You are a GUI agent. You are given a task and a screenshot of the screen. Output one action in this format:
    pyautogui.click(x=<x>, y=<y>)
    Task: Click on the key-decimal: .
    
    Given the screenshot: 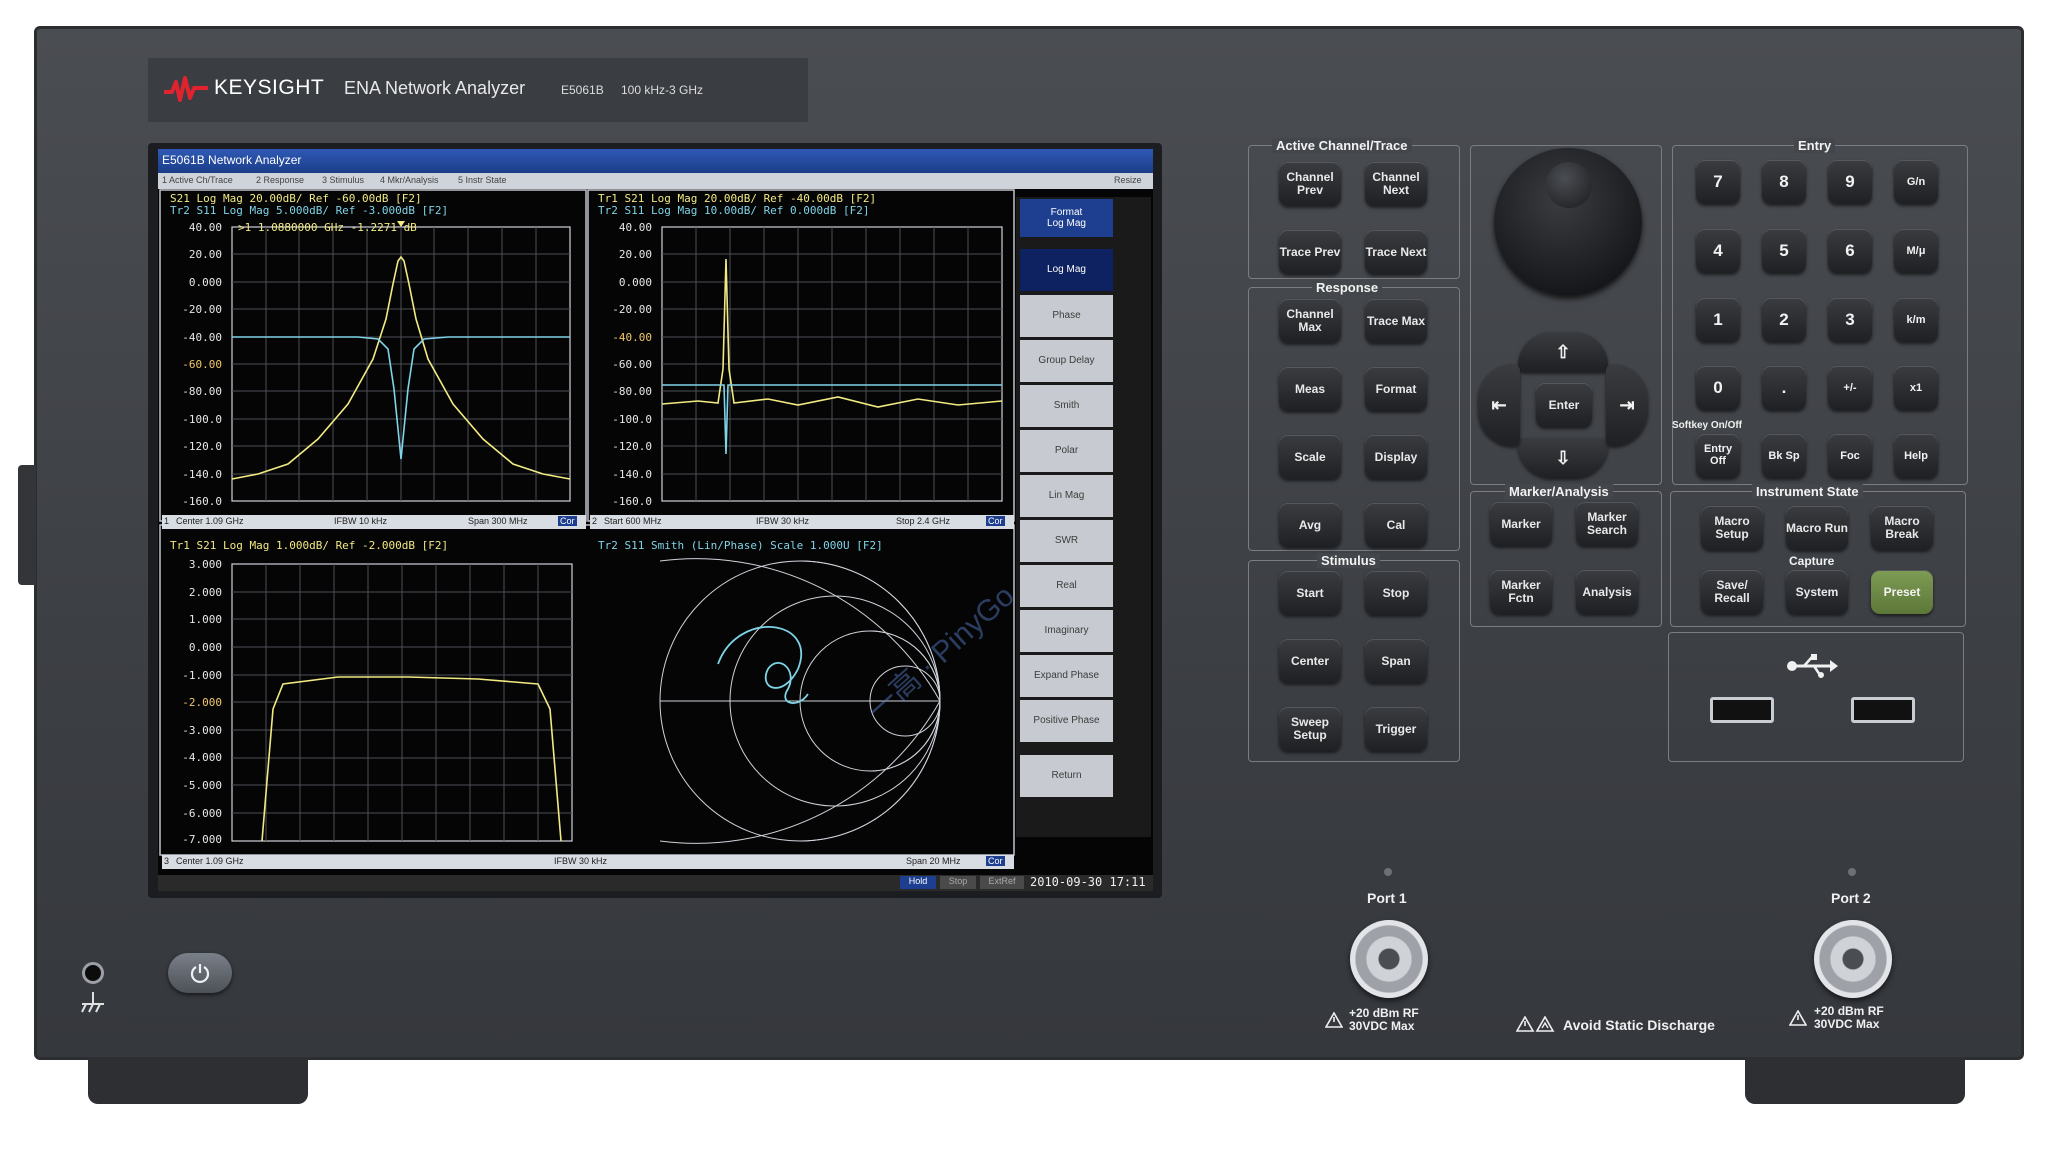 What is the action you would take?
    pyautogui.click(x=1784, y=388)
    